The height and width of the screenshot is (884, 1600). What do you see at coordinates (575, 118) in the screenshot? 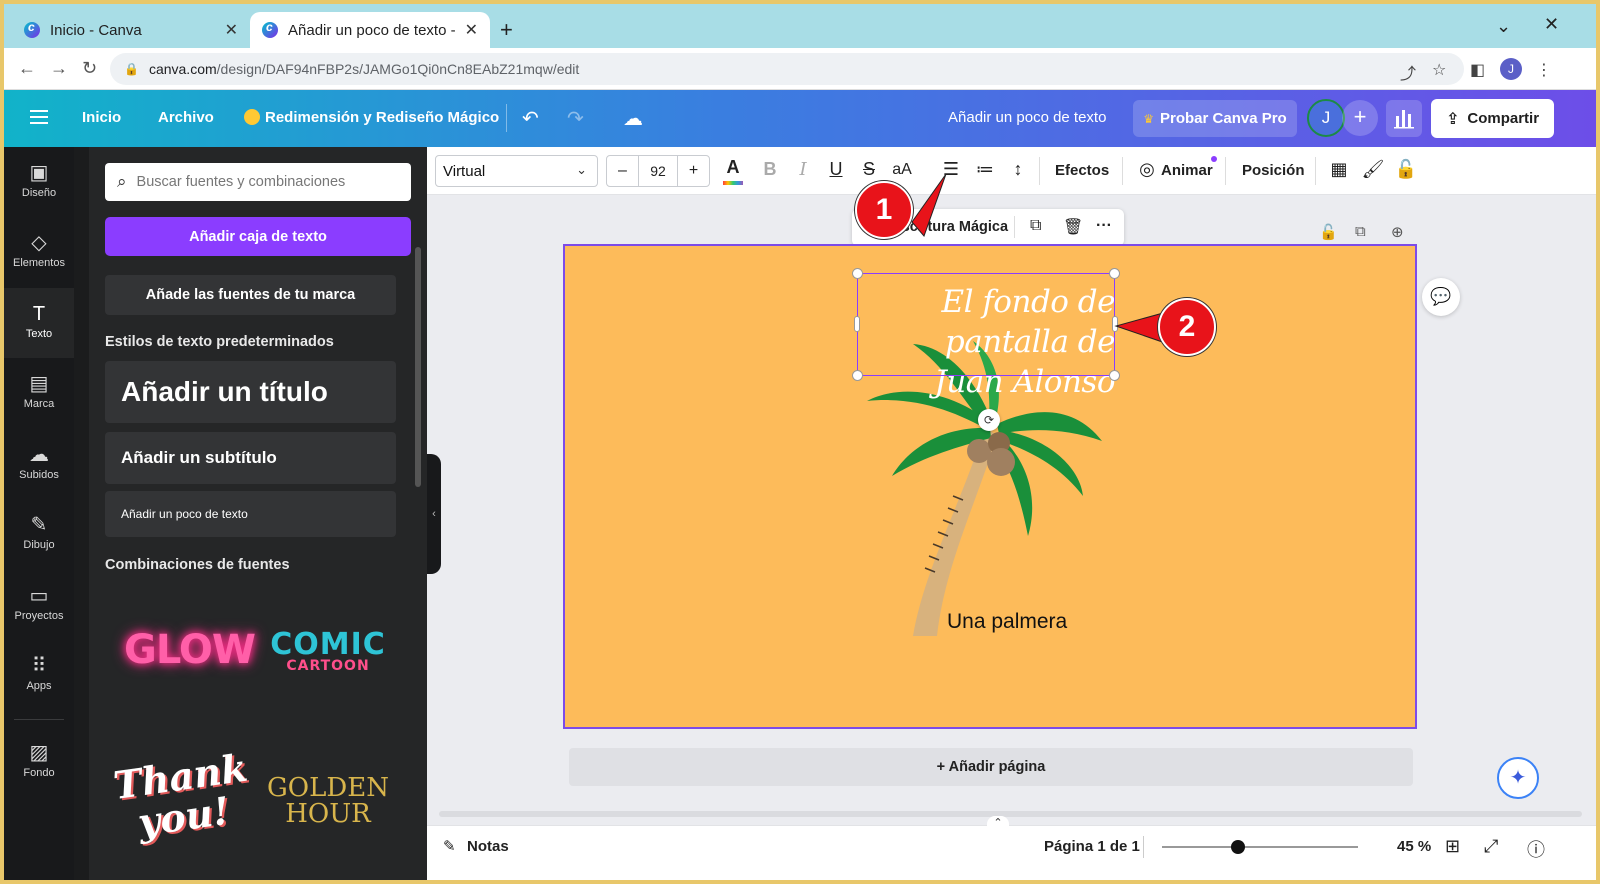
I see `redo-icon: ↷` at bounding box center [575, 118].